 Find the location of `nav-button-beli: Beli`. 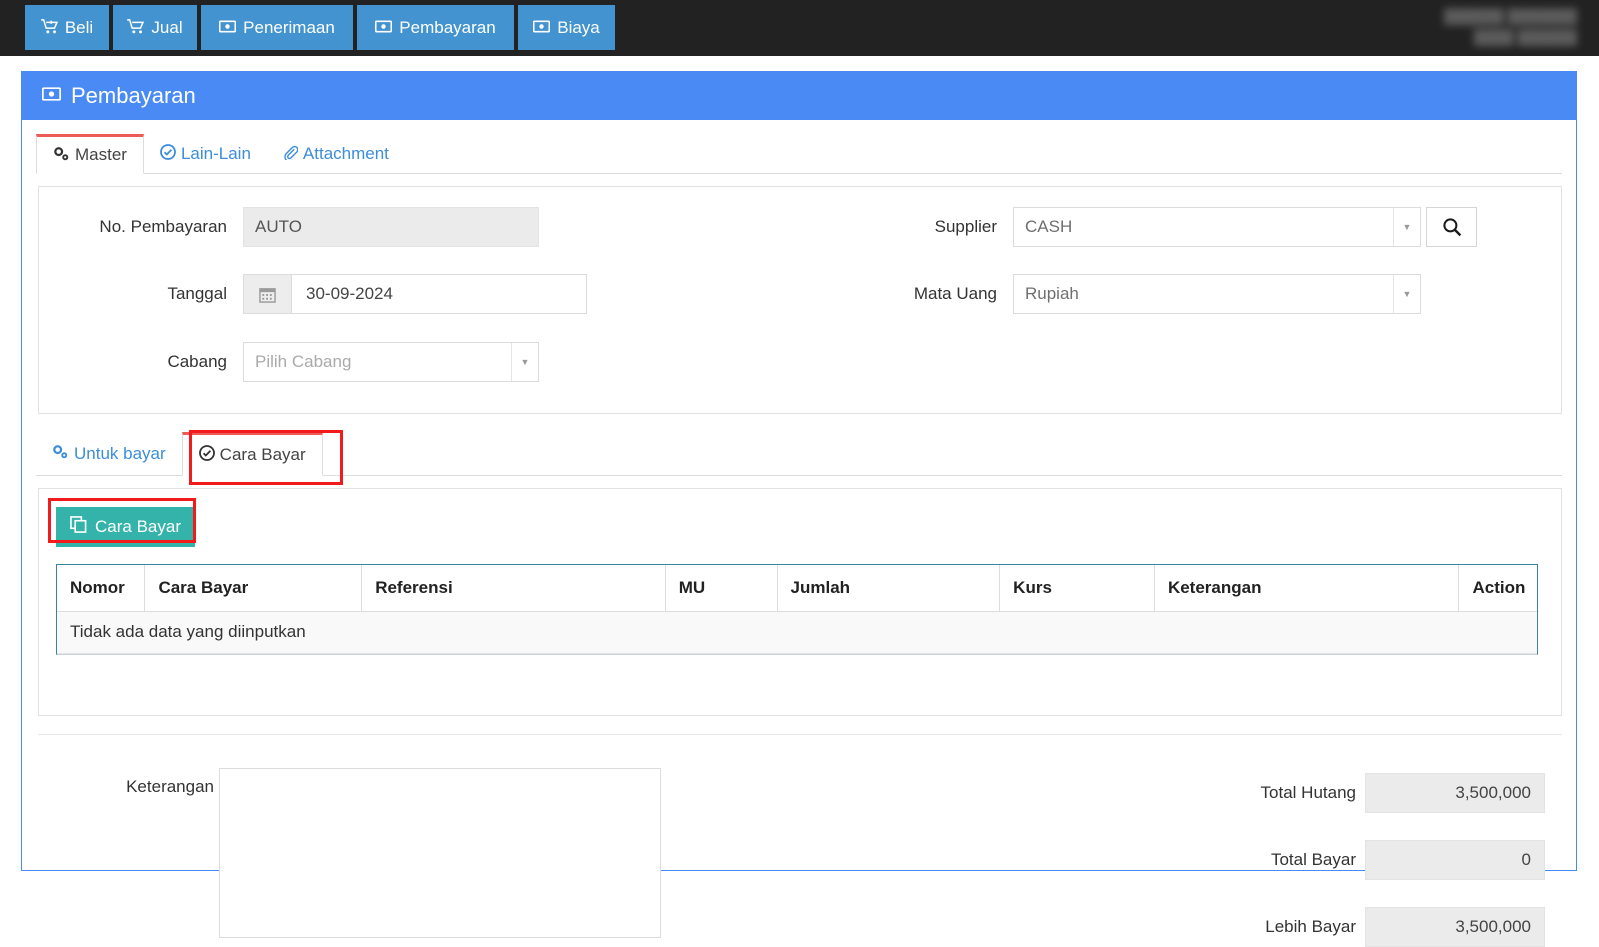

nav-button-beli: Beli is located at coordinates (67, 27).